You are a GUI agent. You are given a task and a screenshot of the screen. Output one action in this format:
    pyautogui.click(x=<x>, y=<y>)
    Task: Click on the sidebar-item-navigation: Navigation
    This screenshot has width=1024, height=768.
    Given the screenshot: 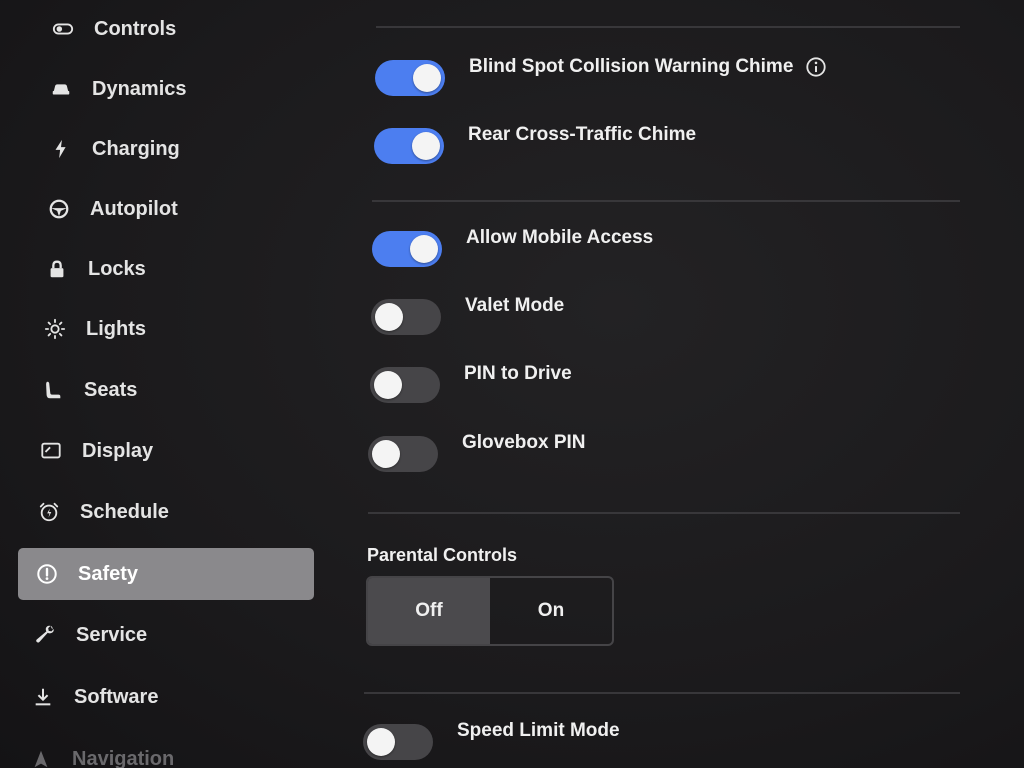 What is the action you would take?
    pyautogui.click(x=176, y=750)
    